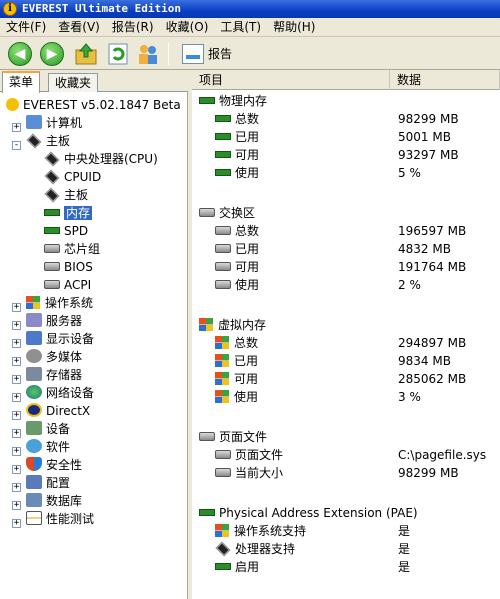 The height and width of the screenshot is (599, 500). I want to click on back-arrow-icon: ◀, so click(20, 54).